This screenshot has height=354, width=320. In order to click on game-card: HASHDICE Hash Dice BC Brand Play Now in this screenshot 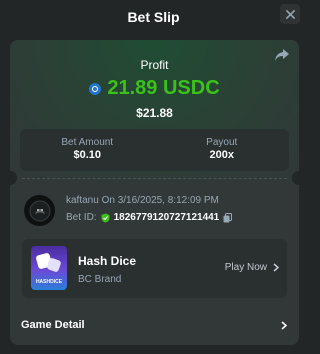, I will do `click(154, 268)`.